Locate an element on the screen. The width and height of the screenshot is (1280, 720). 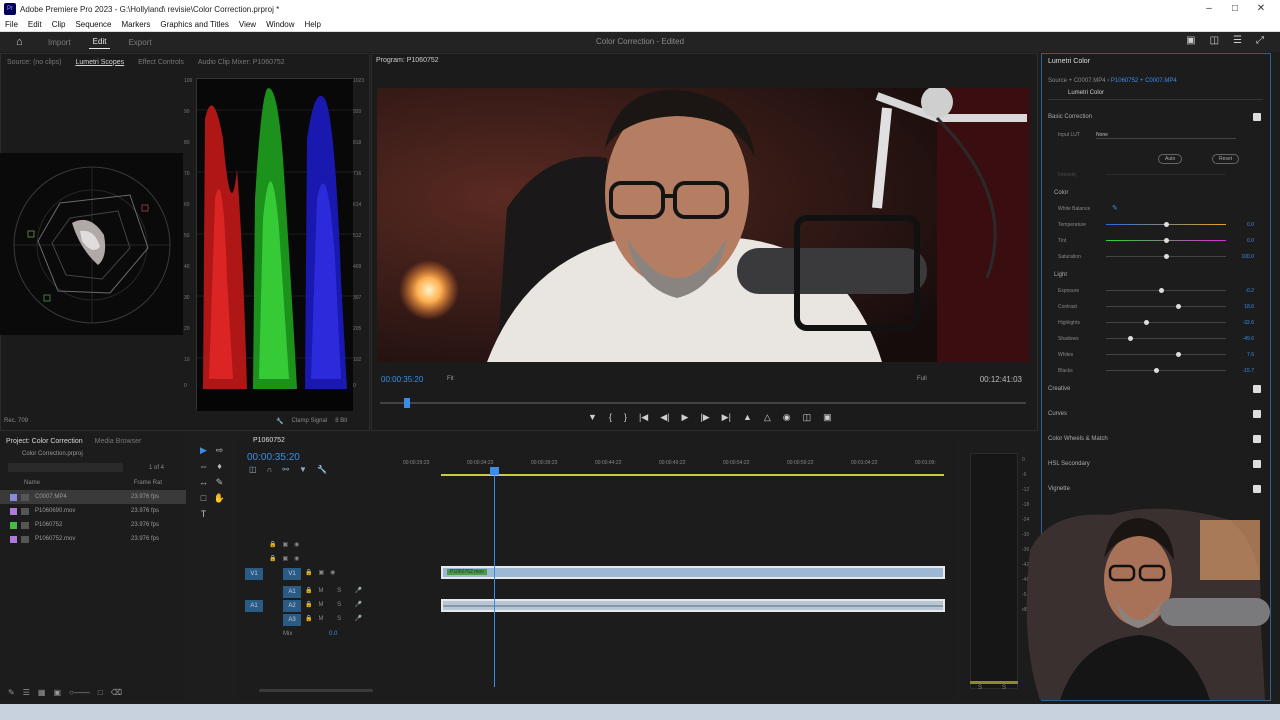
intensity-slider is located at coordinates (1166, 174).